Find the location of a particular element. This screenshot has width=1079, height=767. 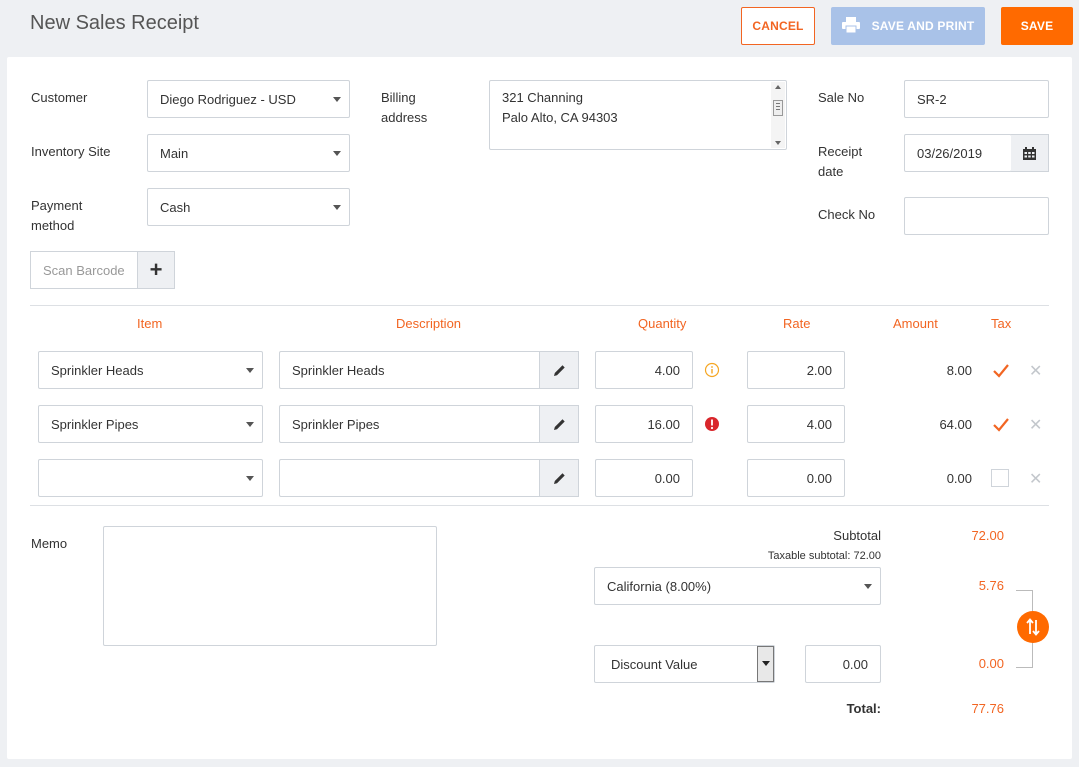

scan-barcode-input: Scan Barcode is located at coordinates (84, 270).